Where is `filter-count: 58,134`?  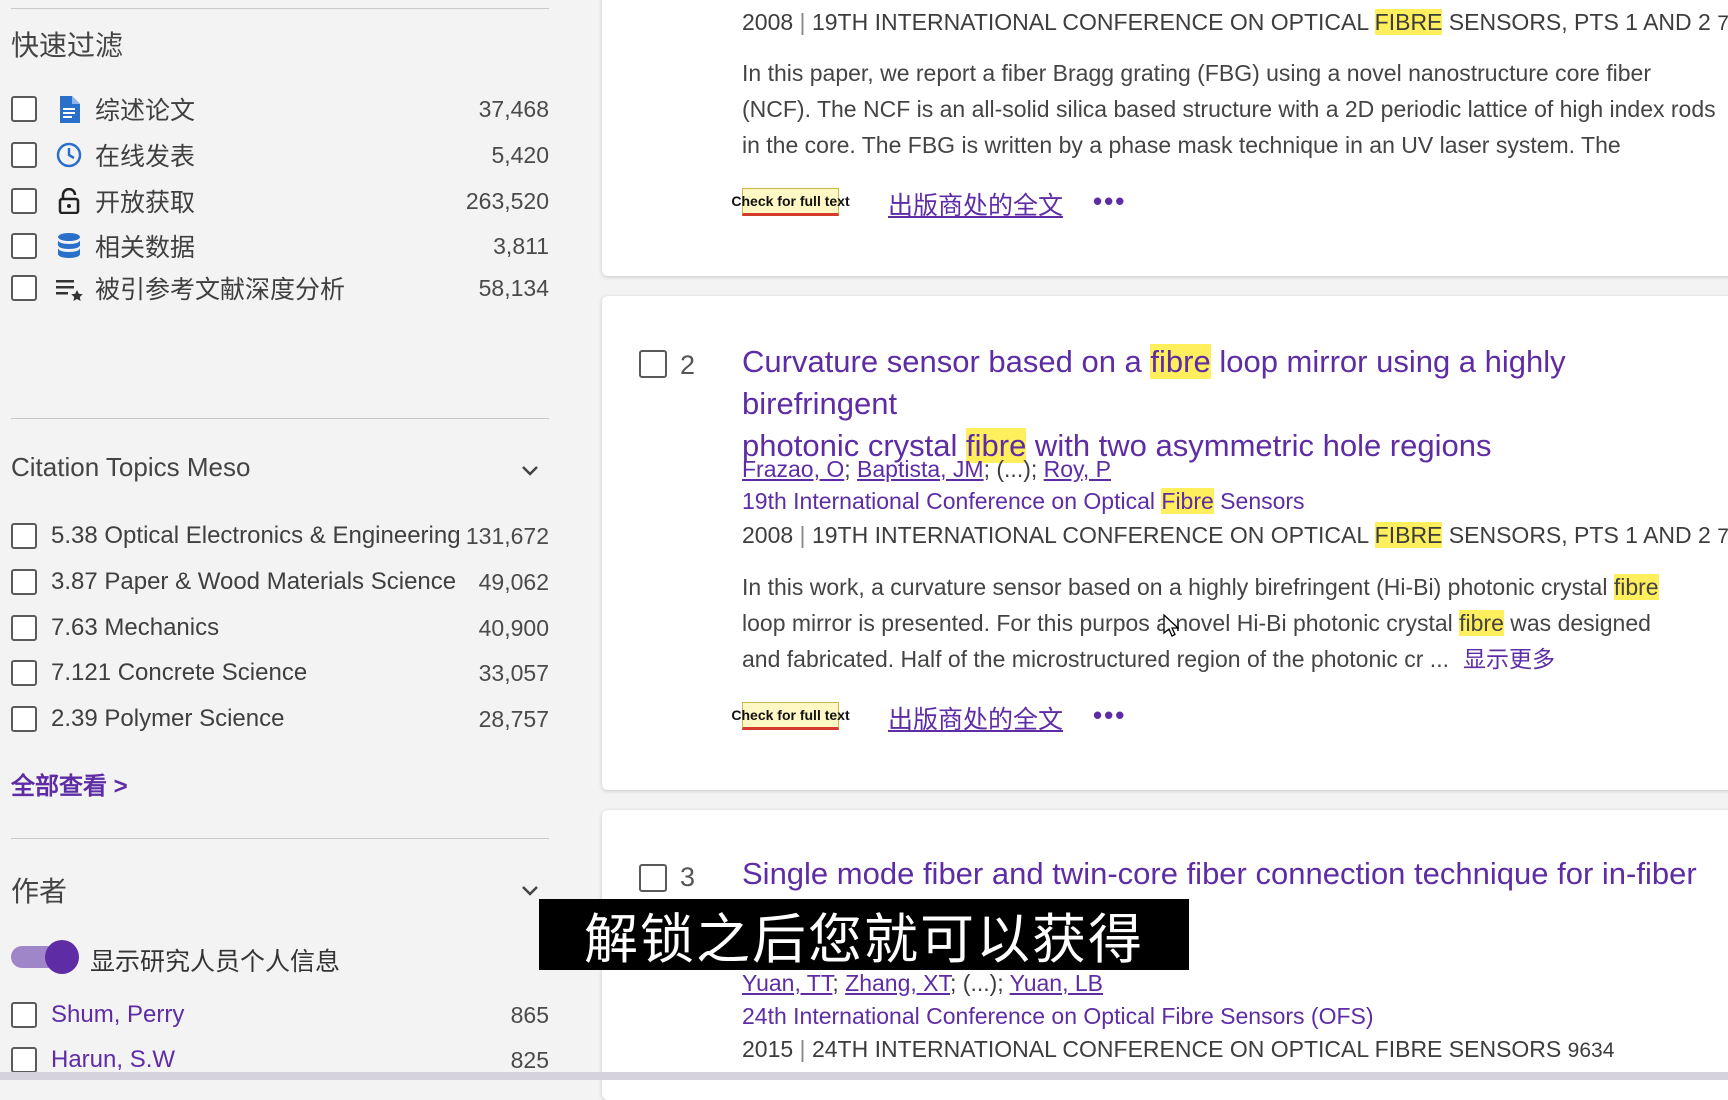
filter-count: 58,134 is located at coordinates (513, 287).